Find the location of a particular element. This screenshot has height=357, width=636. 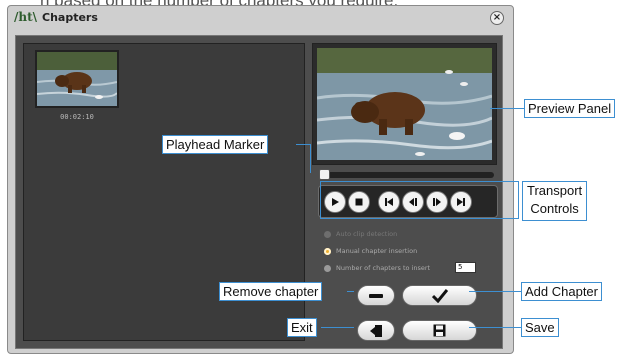

seek-bar is located at coordinates (406, 174).